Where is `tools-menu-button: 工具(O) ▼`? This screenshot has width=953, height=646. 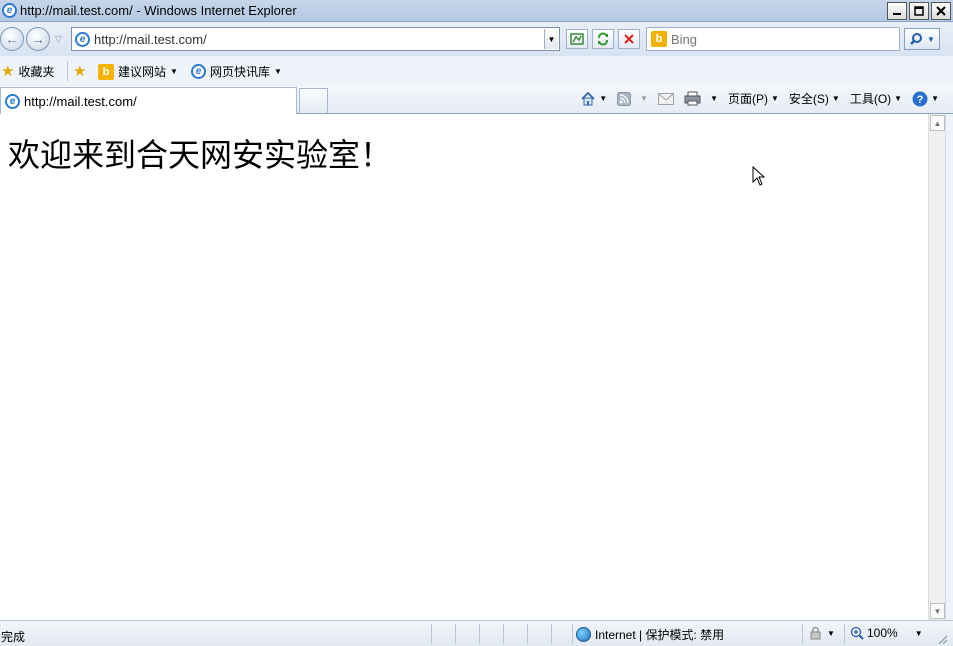 tools-menu-button: 工具(O) ▼ is located at coordinates (876, 98).